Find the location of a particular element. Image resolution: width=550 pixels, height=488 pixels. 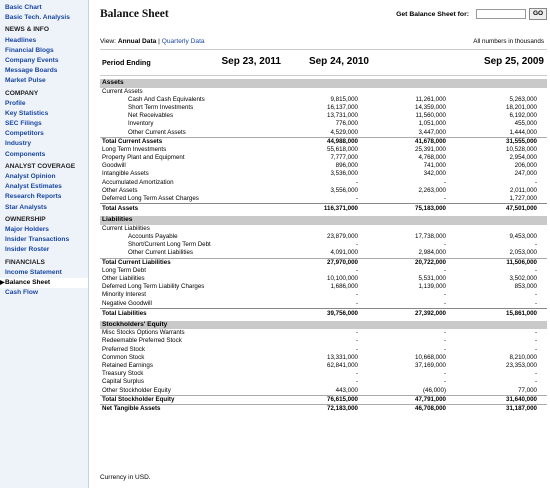

row-label: Current Assets is located at coordinates (122, 91).